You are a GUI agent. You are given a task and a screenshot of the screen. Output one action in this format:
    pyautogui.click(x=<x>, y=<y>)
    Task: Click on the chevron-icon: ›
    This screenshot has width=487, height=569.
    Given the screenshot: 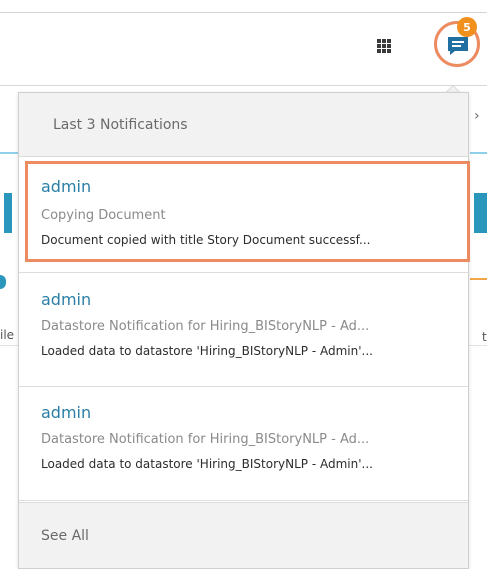 What is the action you would take?
    pyautogui.click(x=477, y=116)
    